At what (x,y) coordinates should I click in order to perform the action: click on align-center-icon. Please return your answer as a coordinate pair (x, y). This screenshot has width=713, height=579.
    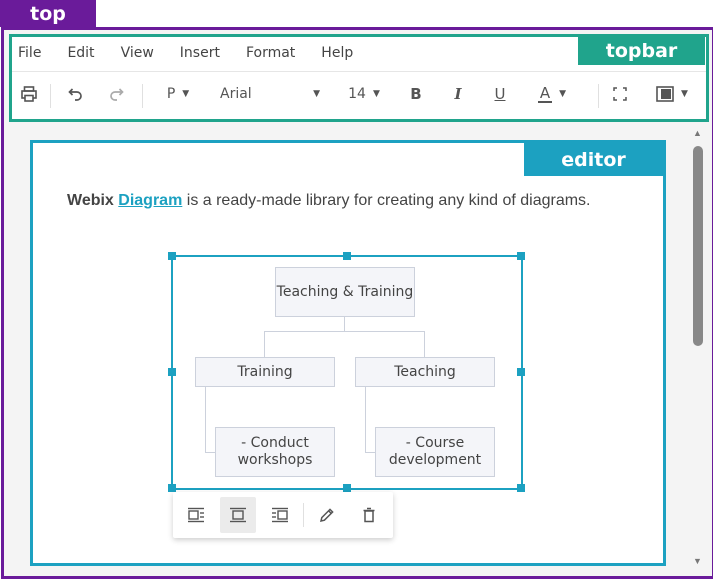
    Looking at the image, I should click on (238, 515).